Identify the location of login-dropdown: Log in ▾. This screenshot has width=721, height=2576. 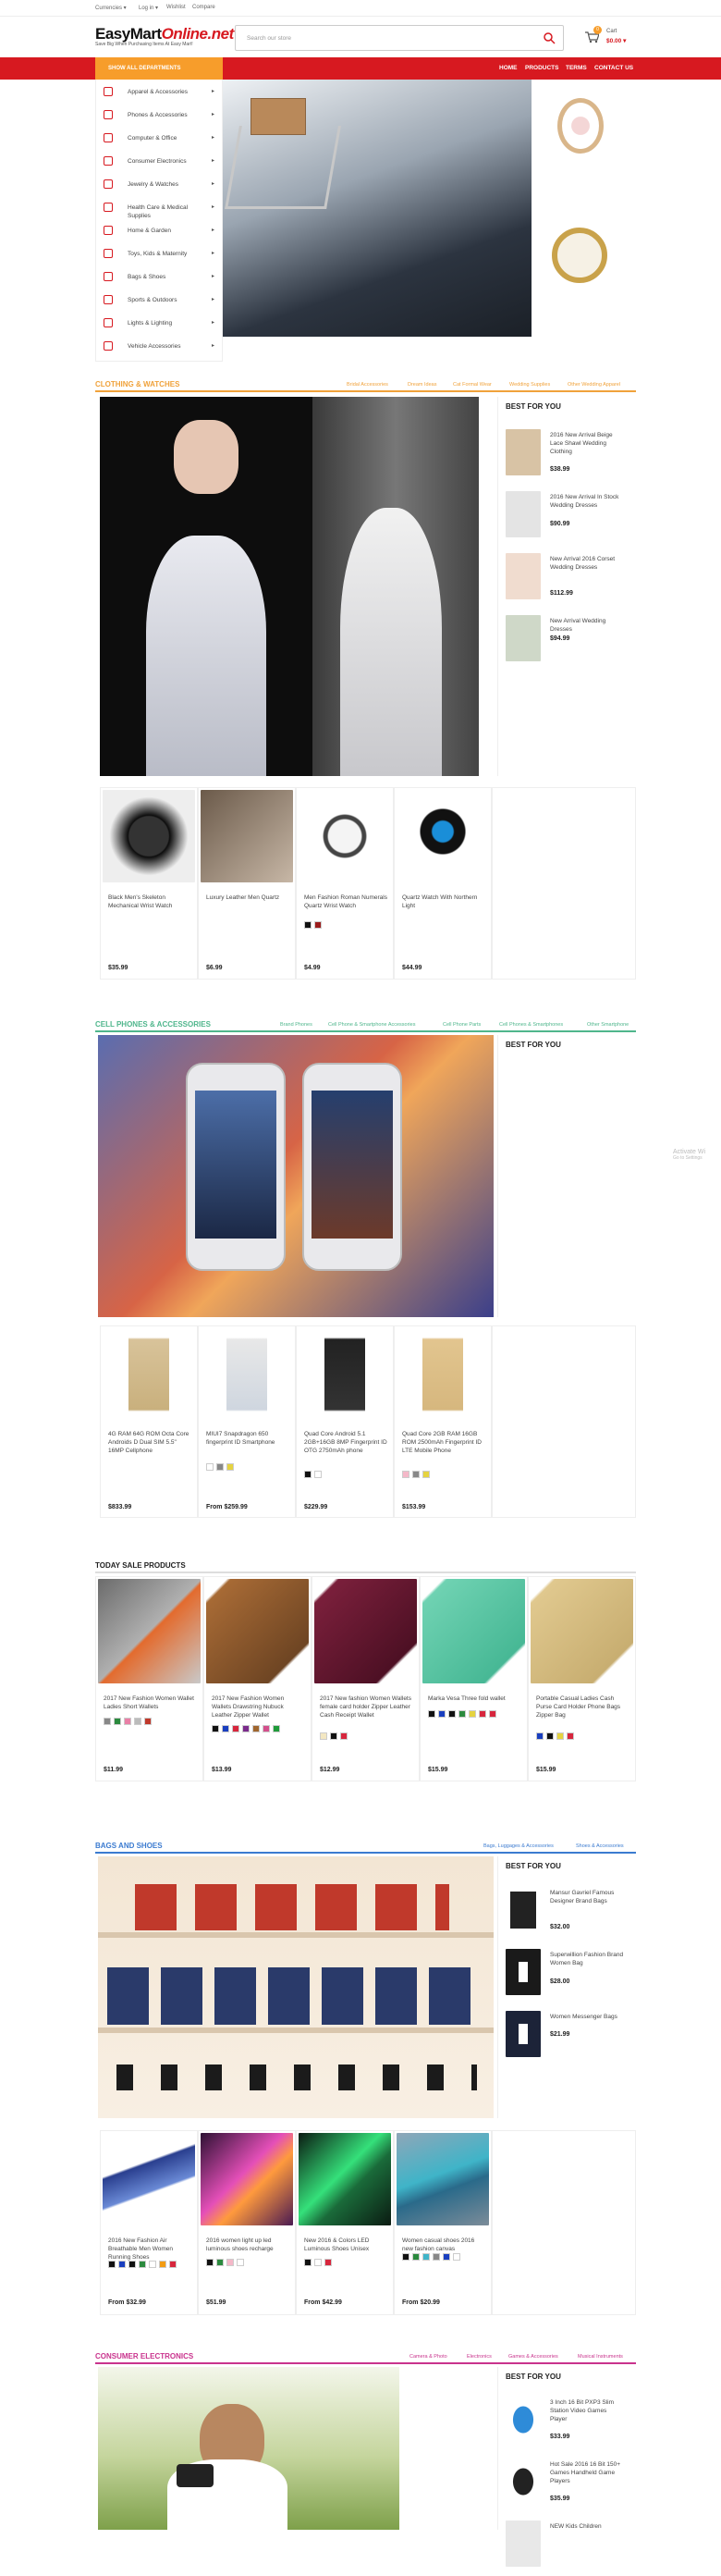
(148, 8).